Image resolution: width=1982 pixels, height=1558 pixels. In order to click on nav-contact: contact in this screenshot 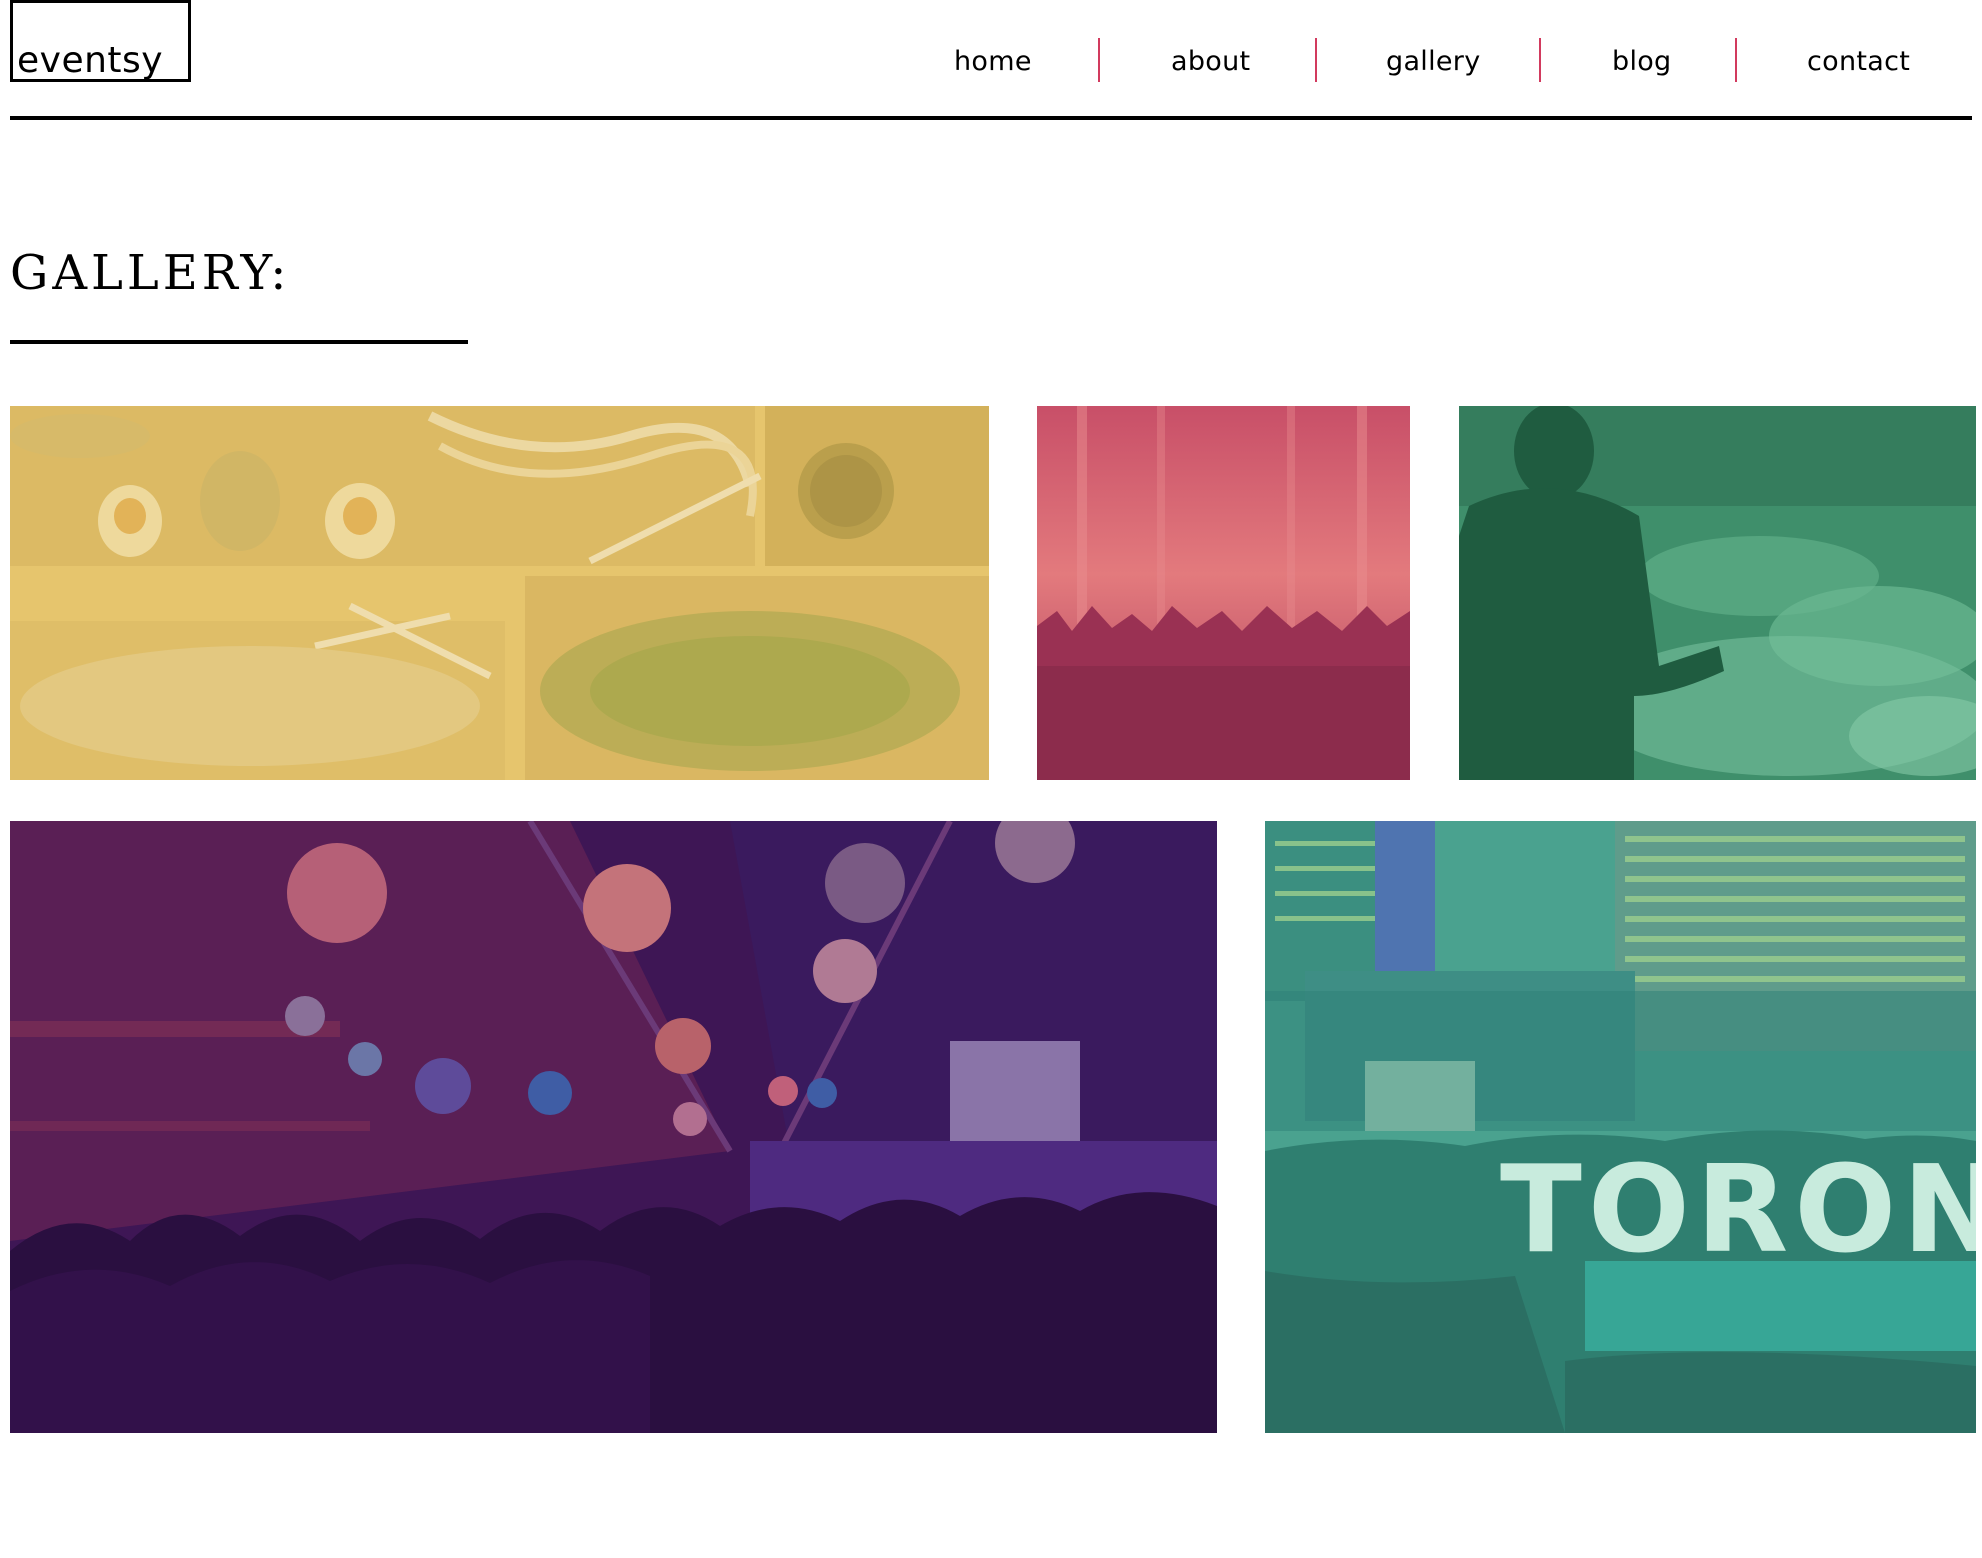, I will do `click(1858, 61)`.